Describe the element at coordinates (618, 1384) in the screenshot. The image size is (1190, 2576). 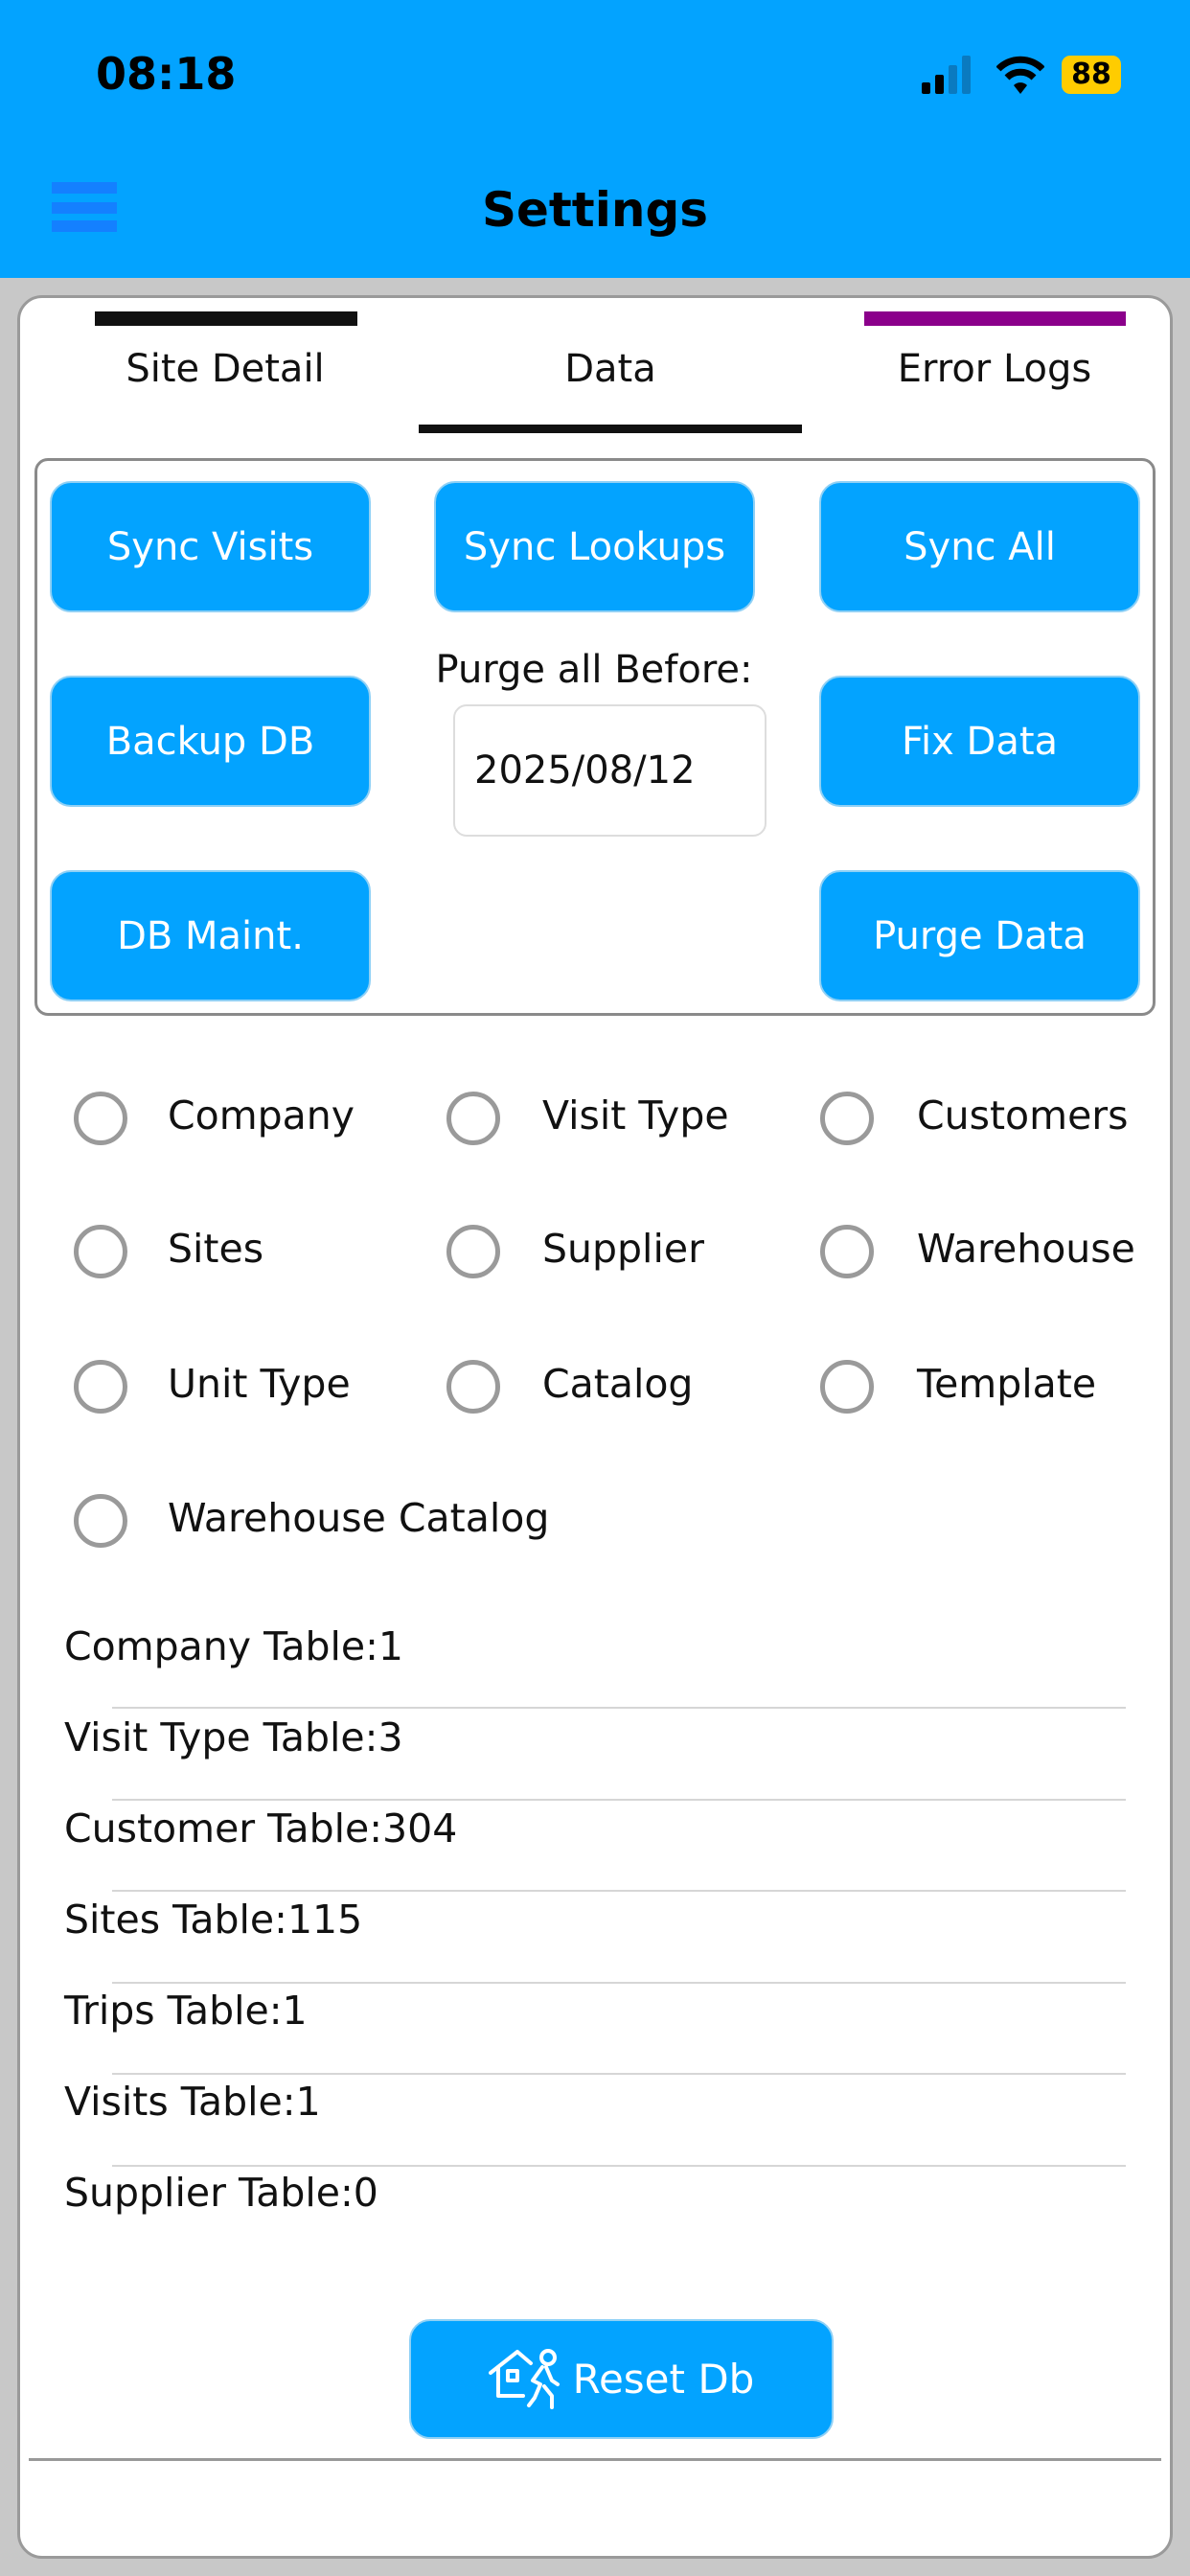
I see `radio-label: Catalog` at that location.